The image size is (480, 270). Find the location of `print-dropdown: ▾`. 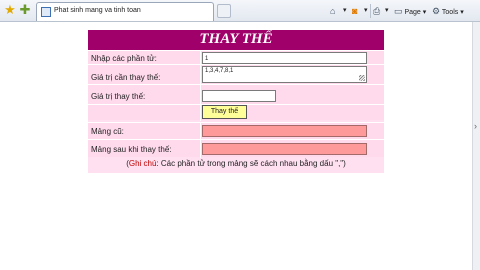

print-dropdown: ▾ is located at coordinates (387, 11).